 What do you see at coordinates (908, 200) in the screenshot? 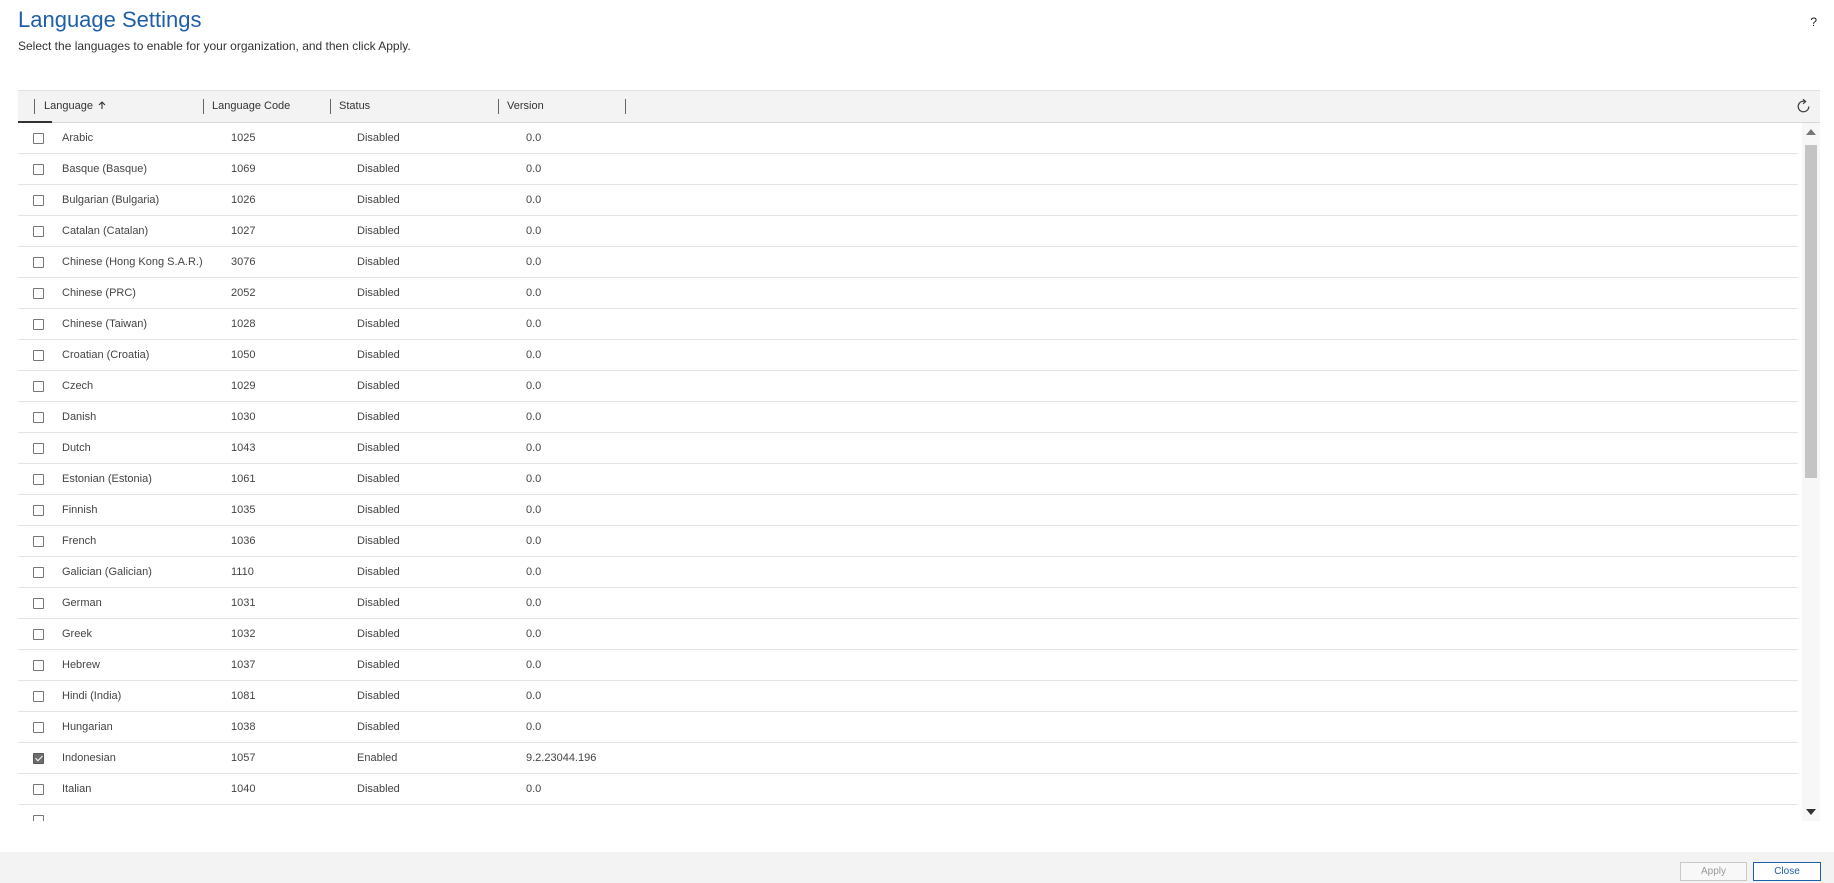
I see `table-row: Bulgarian (Bulgaria) 1026 Disabled 0.0` at bounding box center [908, 200].